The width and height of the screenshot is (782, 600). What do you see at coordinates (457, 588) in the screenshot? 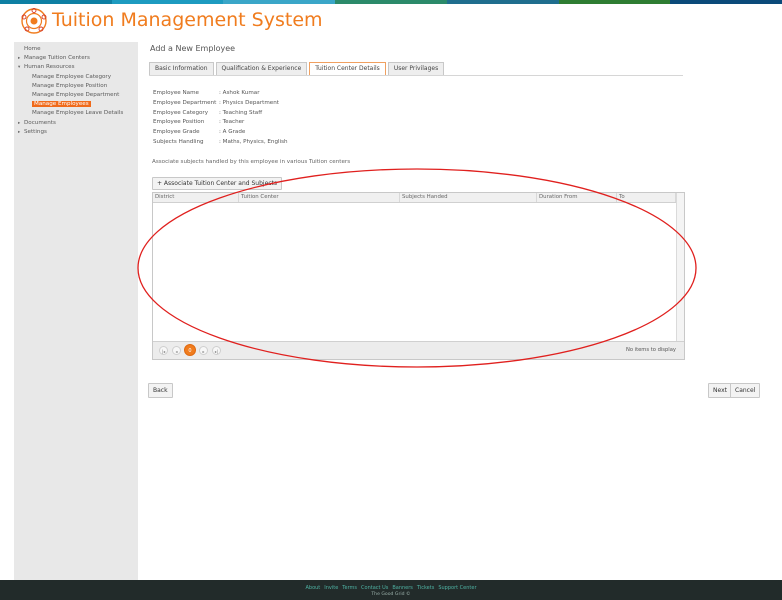
I see `footer-link: Support Center` at bounding box center [457, 588].